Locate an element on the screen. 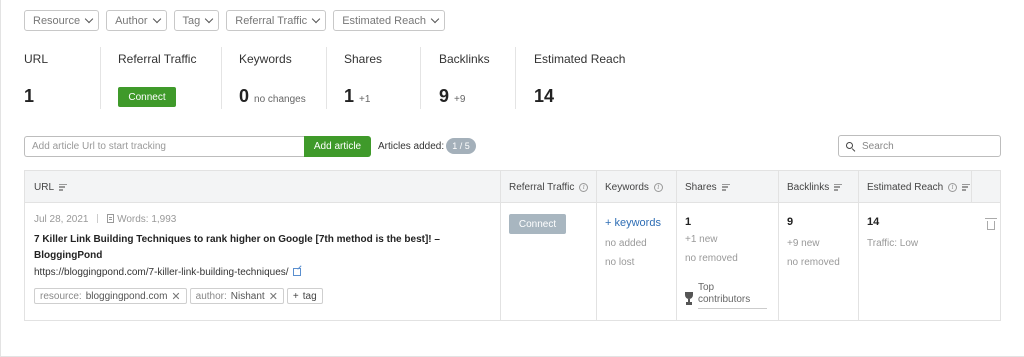 This screenshot has height=357, width=1024. metric-label: Keywords is located at coordinates (265, 59).